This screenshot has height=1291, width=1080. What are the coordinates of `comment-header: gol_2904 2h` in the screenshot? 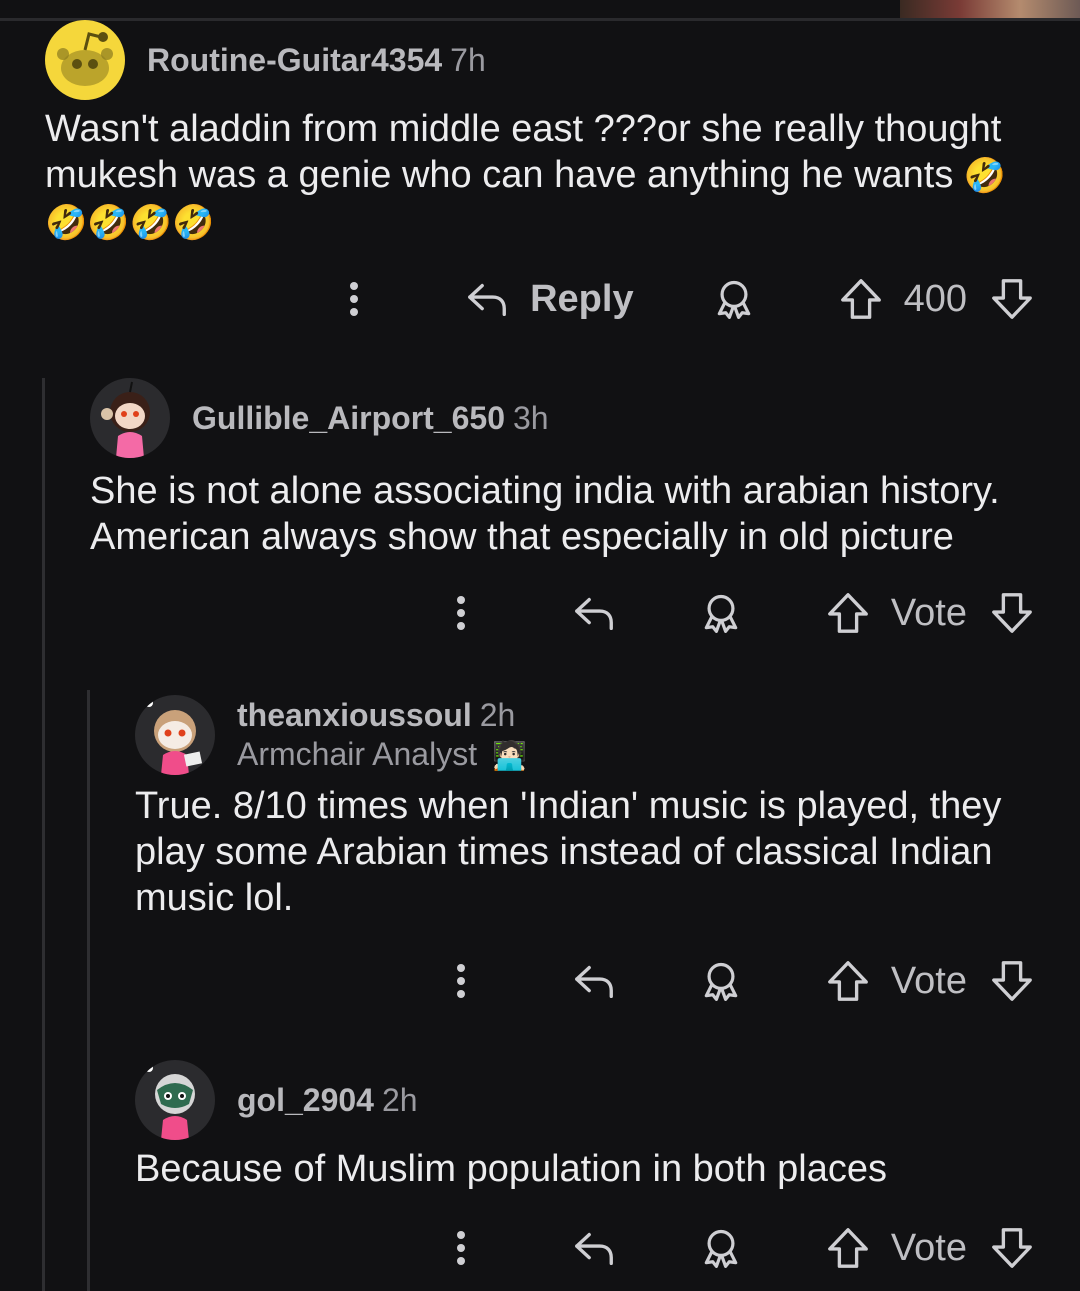 It's located at (590, 1100).